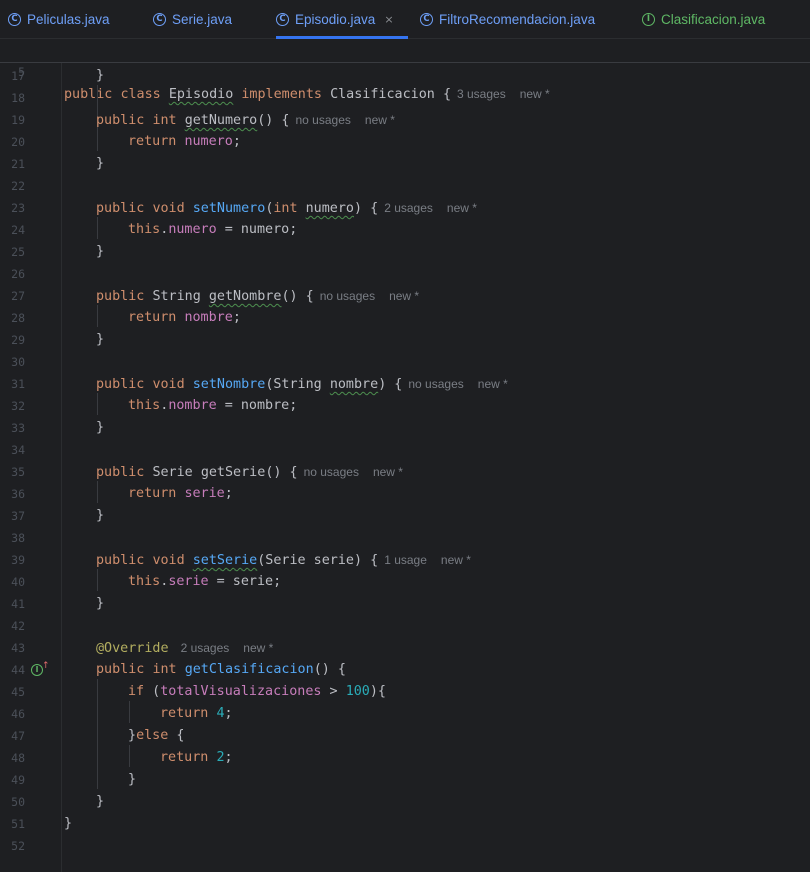 Image resolution: width=810 pixels, height=872 pixels. I want to click on code-line: this.numero = numero;, so click(212, 230).